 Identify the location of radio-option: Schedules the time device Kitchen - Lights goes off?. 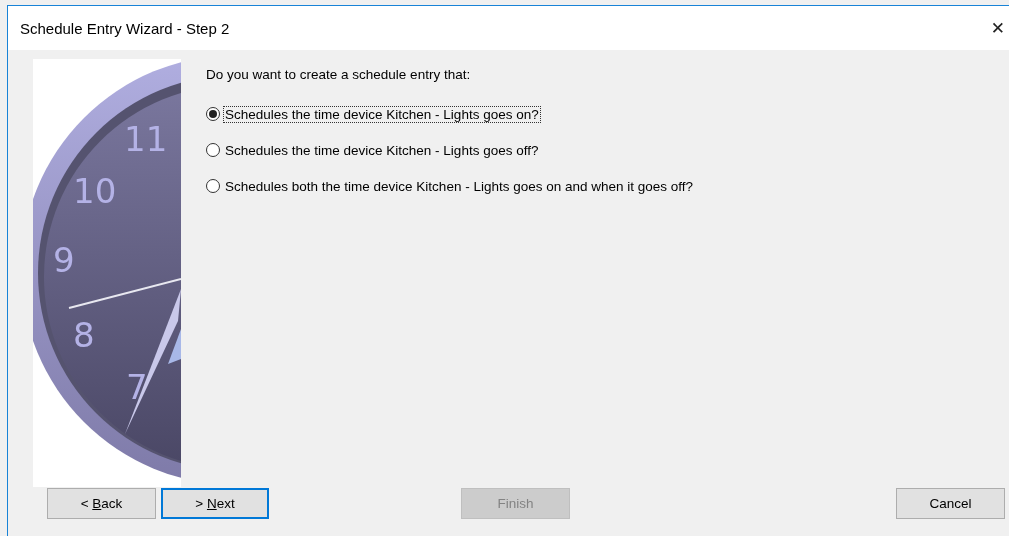
(451, 150).